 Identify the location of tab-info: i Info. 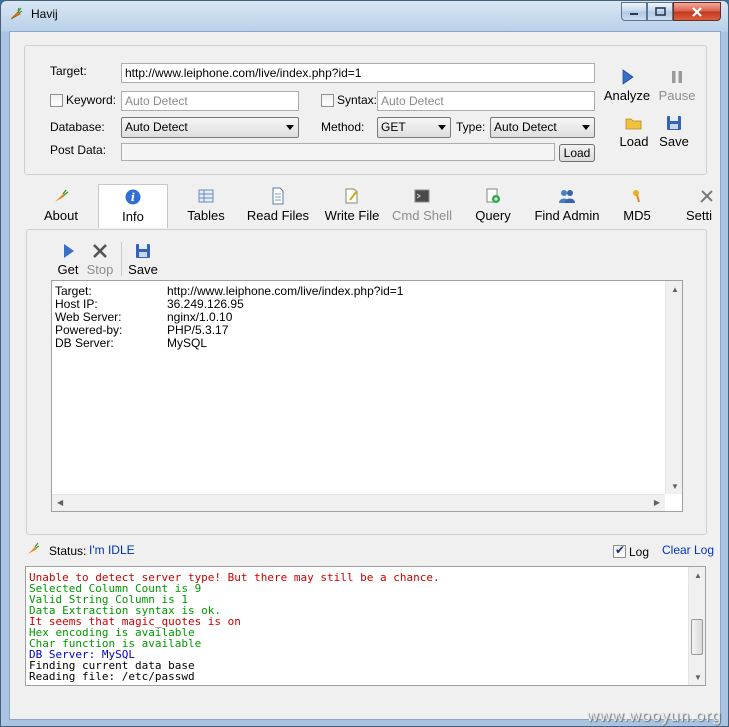
(133, 206).